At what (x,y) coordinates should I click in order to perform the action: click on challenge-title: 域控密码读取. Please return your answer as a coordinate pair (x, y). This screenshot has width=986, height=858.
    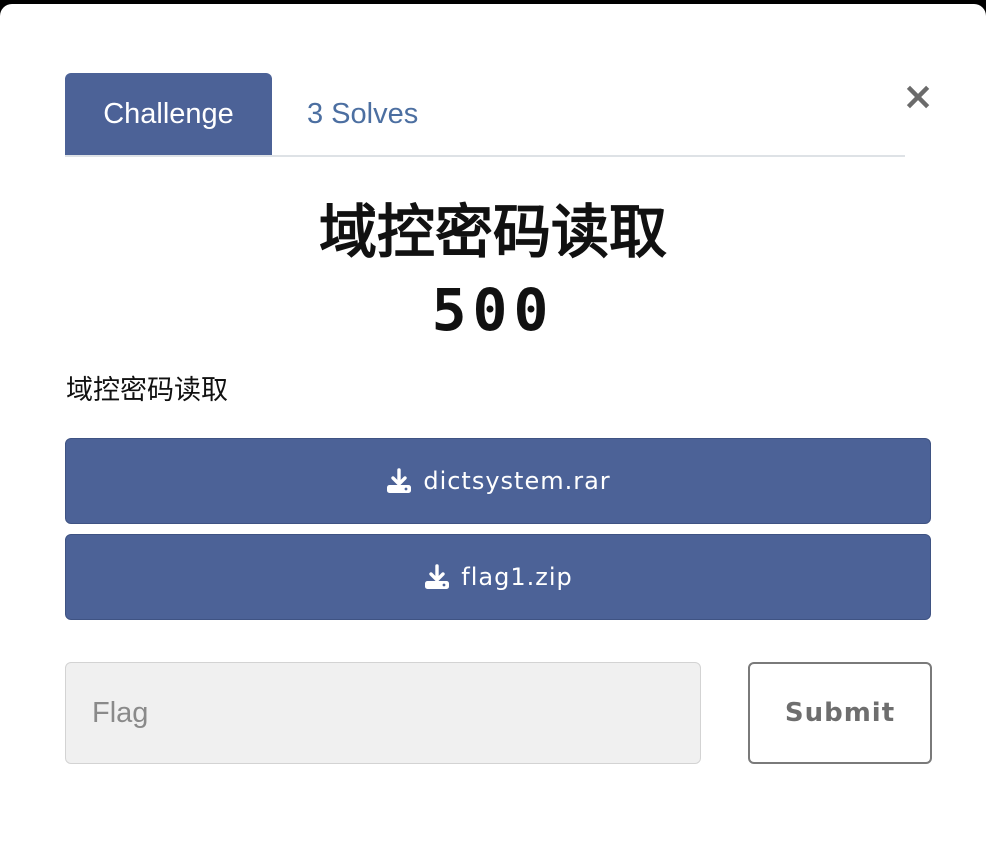
    Looking at the image, I should click on (492, 232).